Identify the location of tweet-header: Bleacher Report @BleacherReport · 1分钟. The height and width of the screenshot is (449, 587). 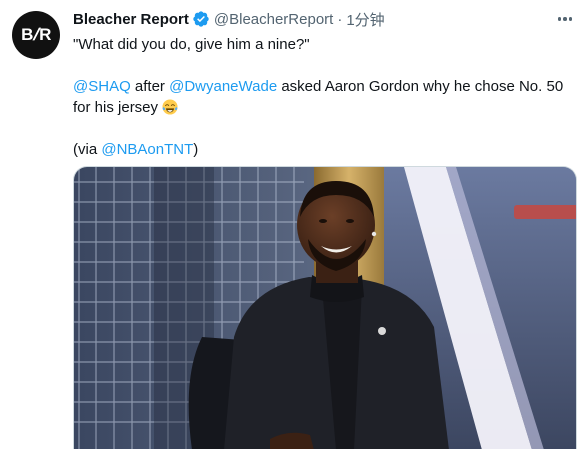
(229, 19).